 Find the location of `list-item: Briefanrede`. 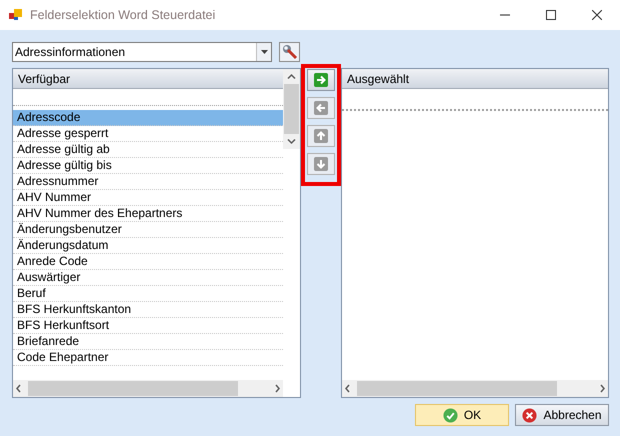

list-item: Briefanrede is located at coordinates (148, 342).